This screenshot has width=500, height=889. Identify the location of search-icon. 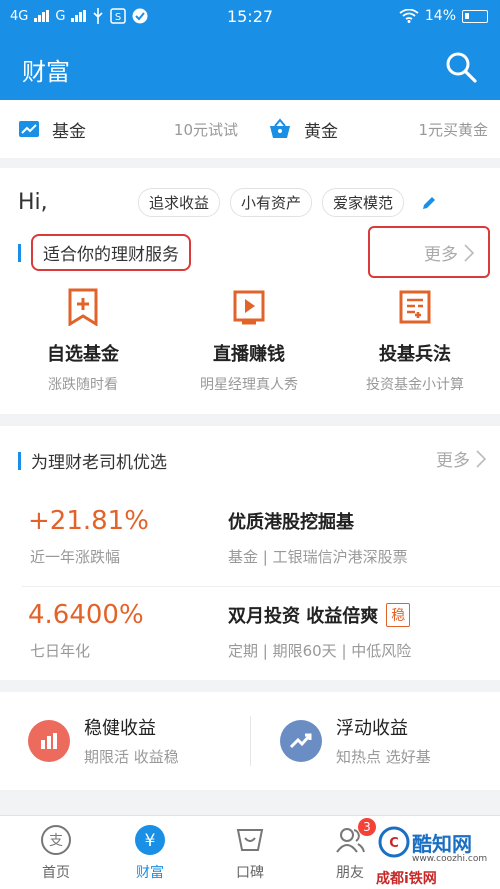
(461, 67).